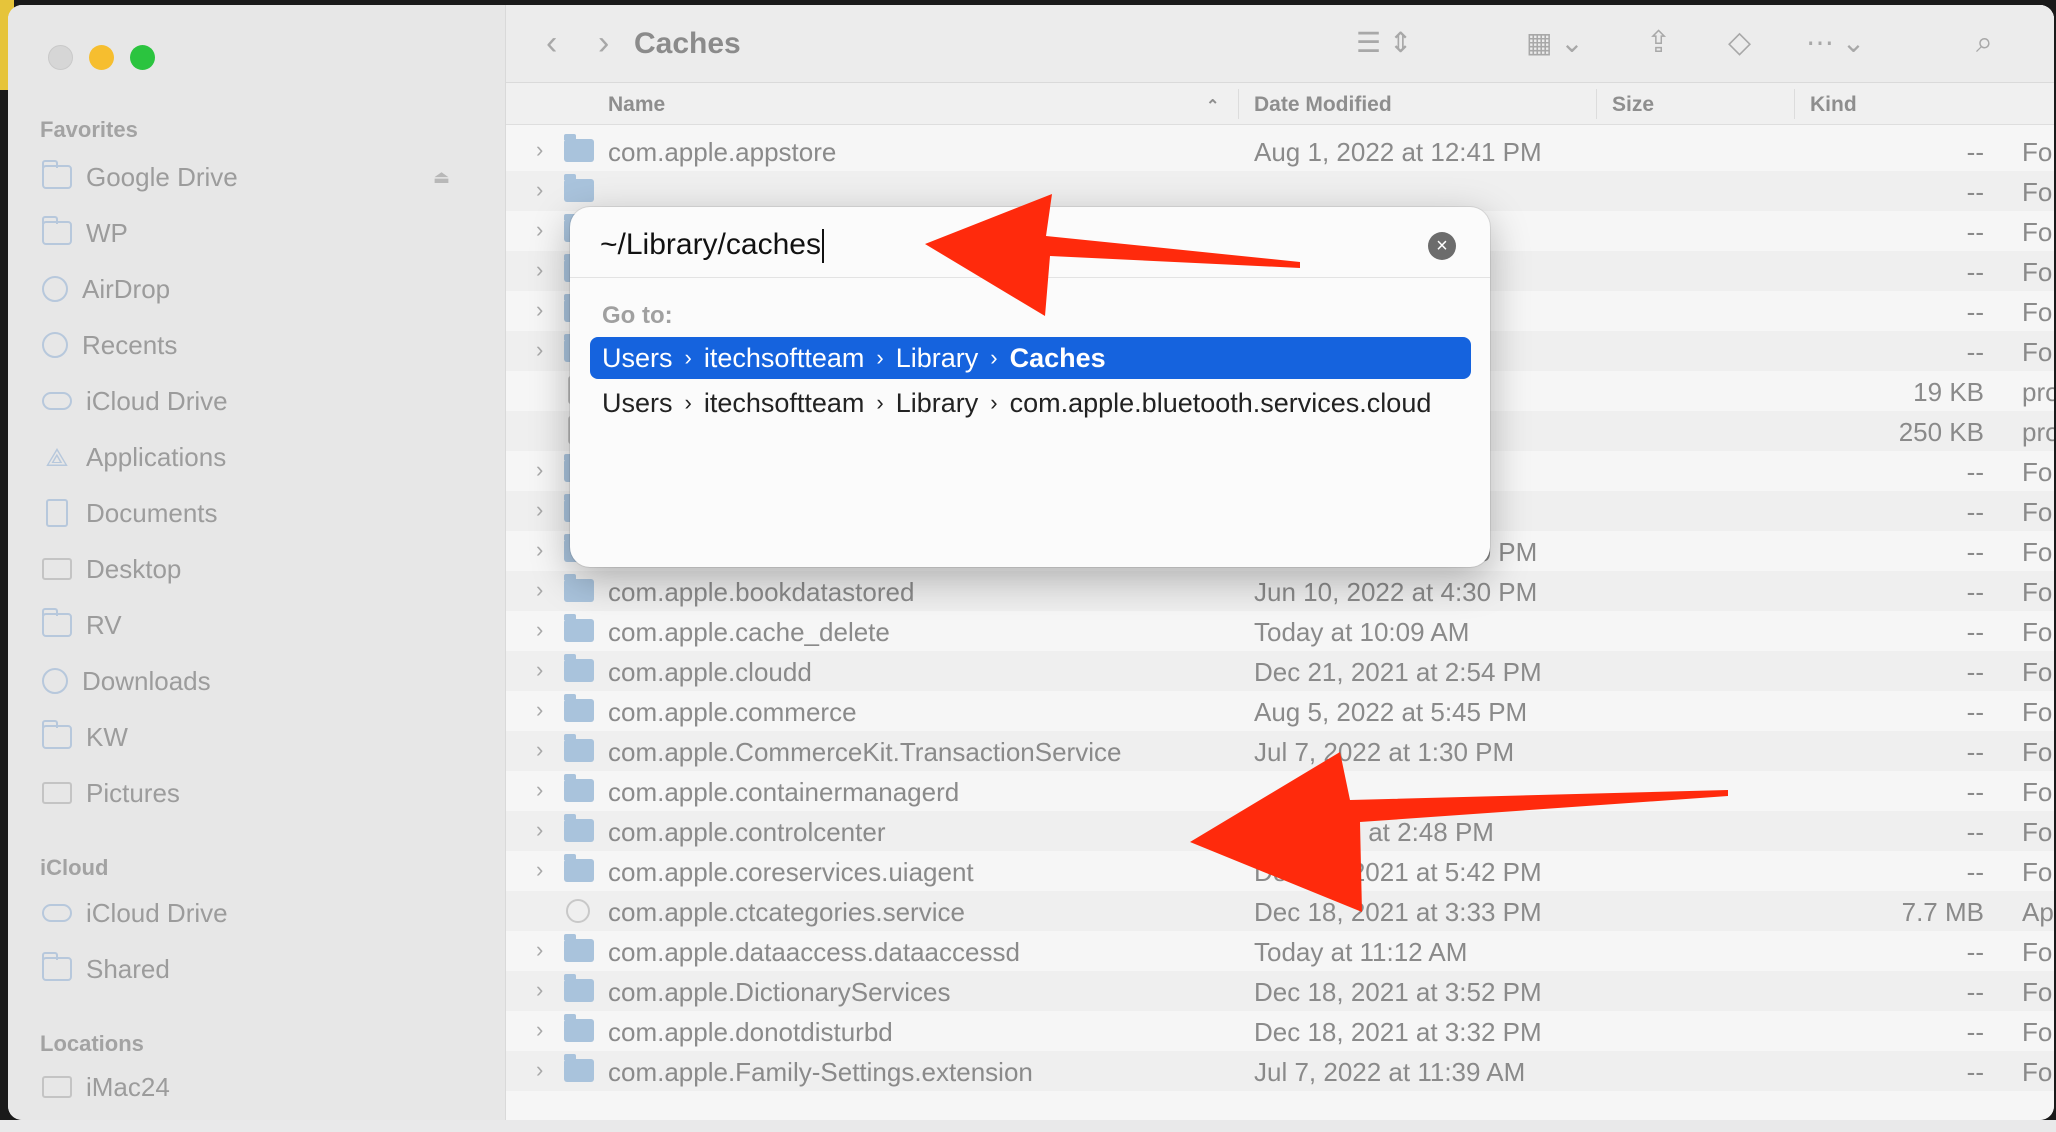 The height and width of the screenshot is (1132, 2056). What do you see at coordinates (157, 912) in the screenshot?
I see `sidebar-item-label: iCloud Drive` at bounding box center [157, 912].